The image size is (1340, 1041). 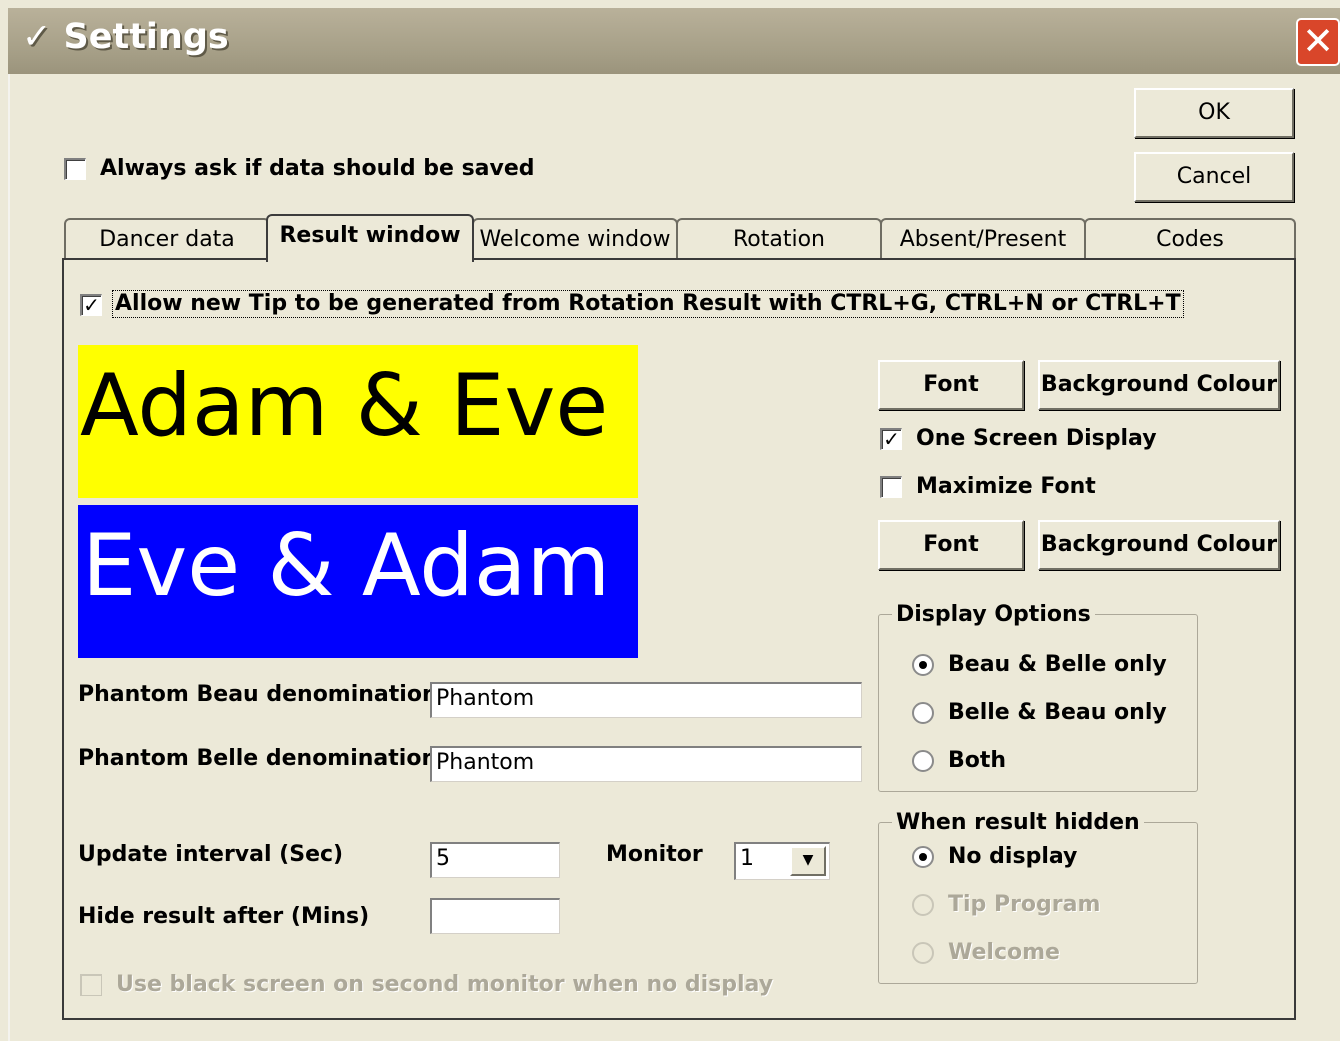 What do you see at coordinates (923, 905) in the screenshot?
I see `radio-tip-program` at bounding box center [923, 905].